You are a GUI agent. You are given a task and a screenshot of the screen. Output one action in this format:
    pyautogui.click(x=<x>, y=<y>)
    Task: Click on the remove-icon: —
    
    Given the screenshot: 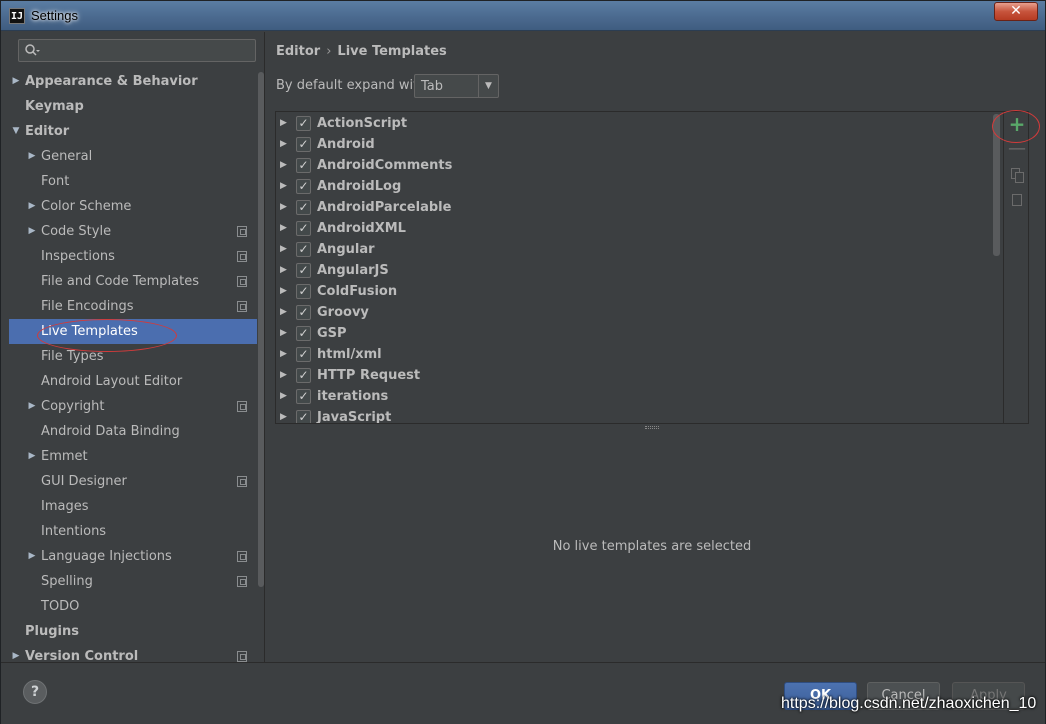 What is the action you would take?
    pyautogui.click(x=1017, y=149)
    